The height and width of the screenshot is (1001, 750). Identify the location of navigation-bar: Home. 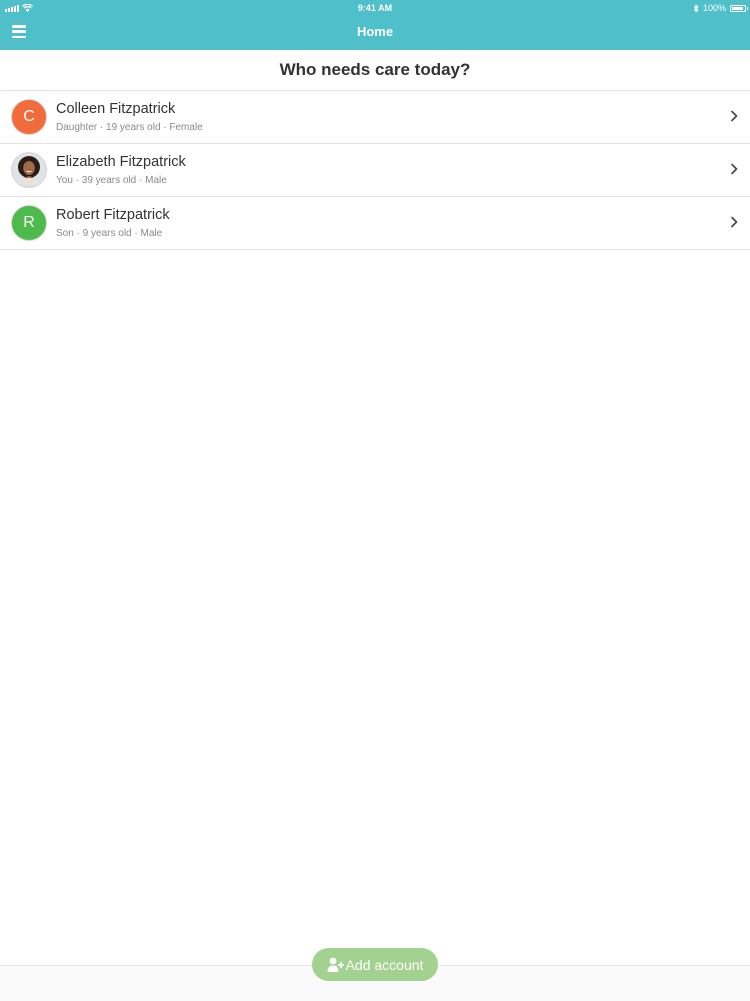
(375, 33).